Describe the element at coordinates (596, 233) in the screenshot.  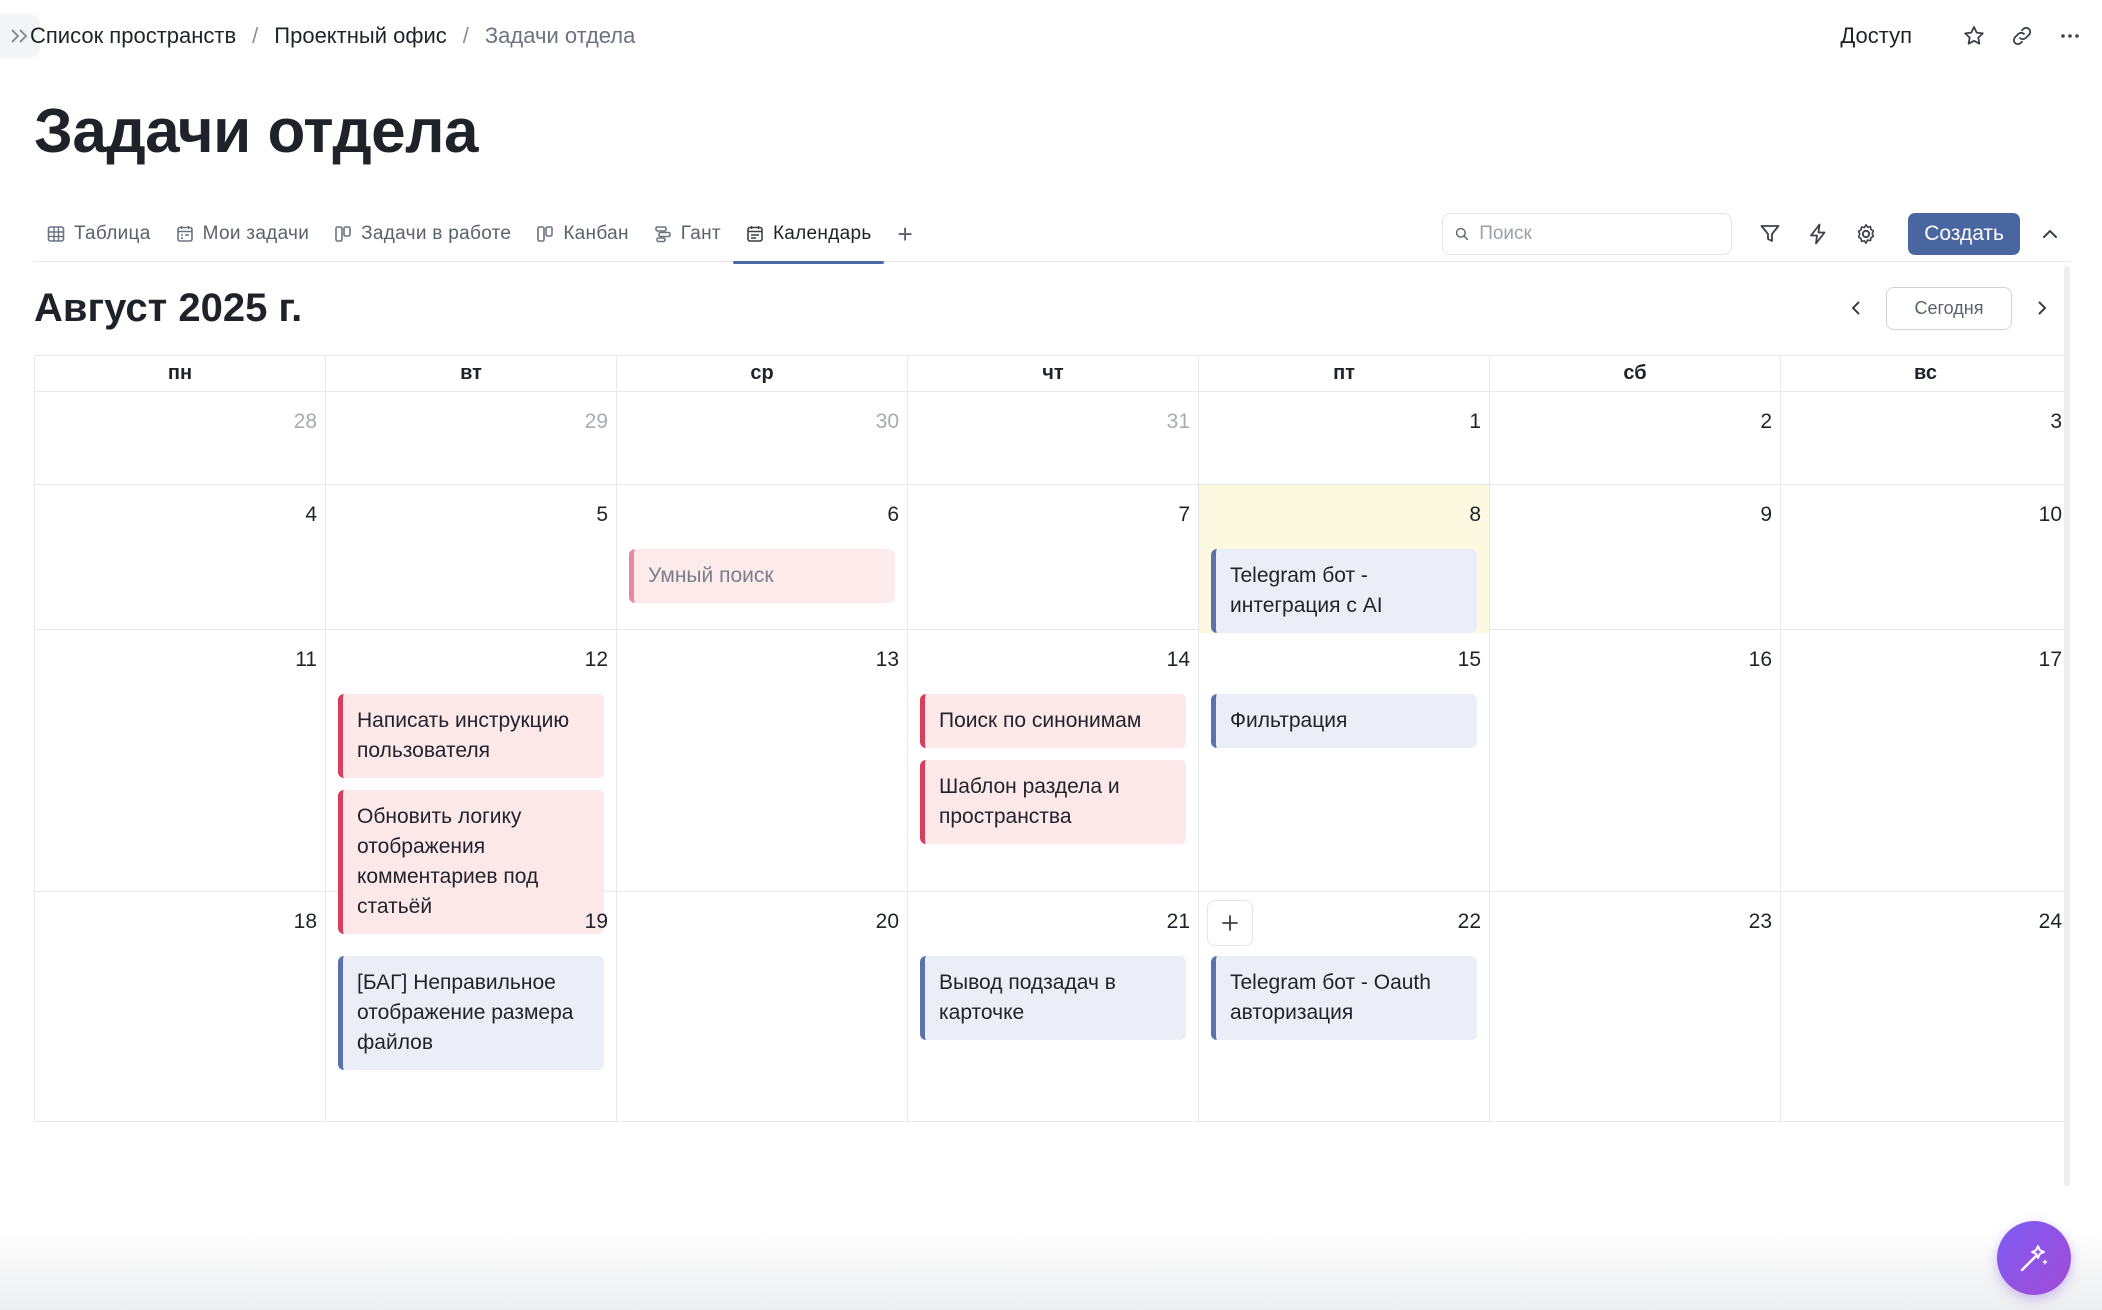
I see `tab-label: Канбан` at that location.